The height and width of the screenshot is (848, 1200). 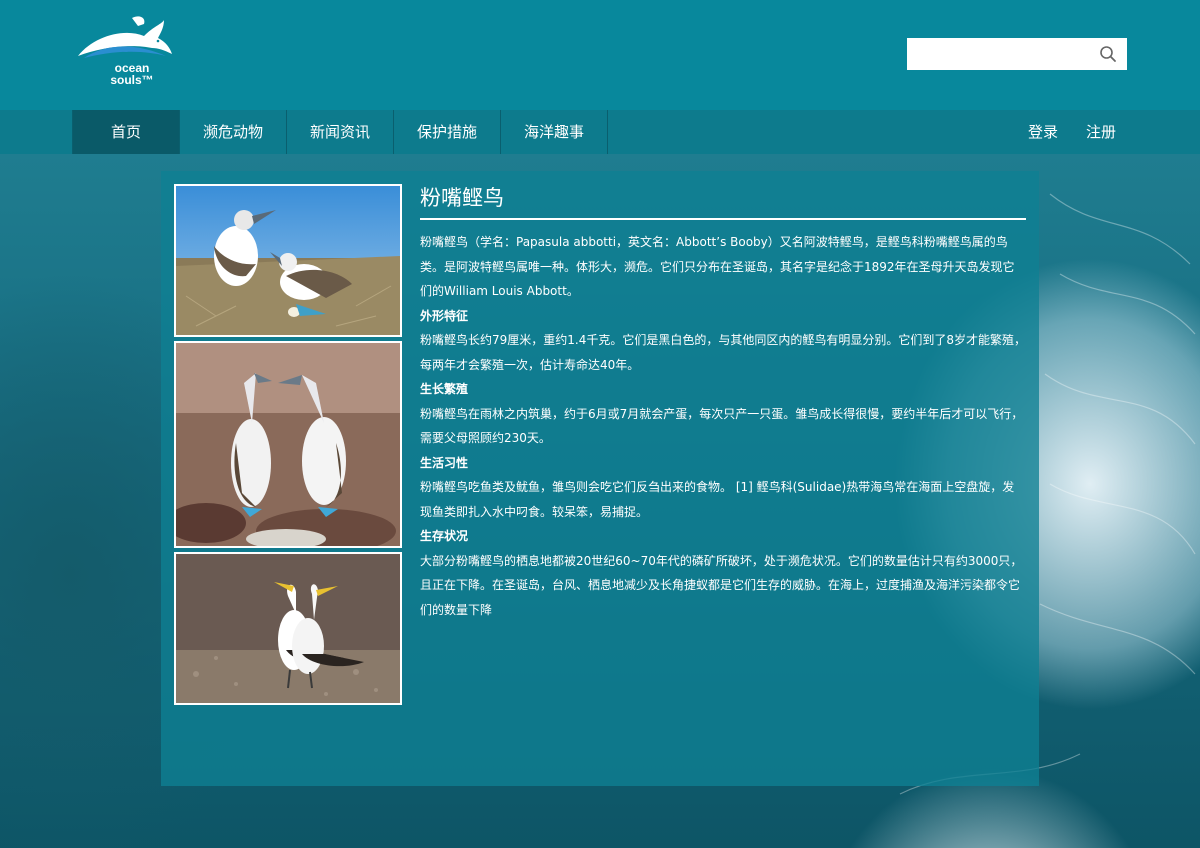 I want to click on auth-links: 登录 注册, so click(x=1072, y=132).